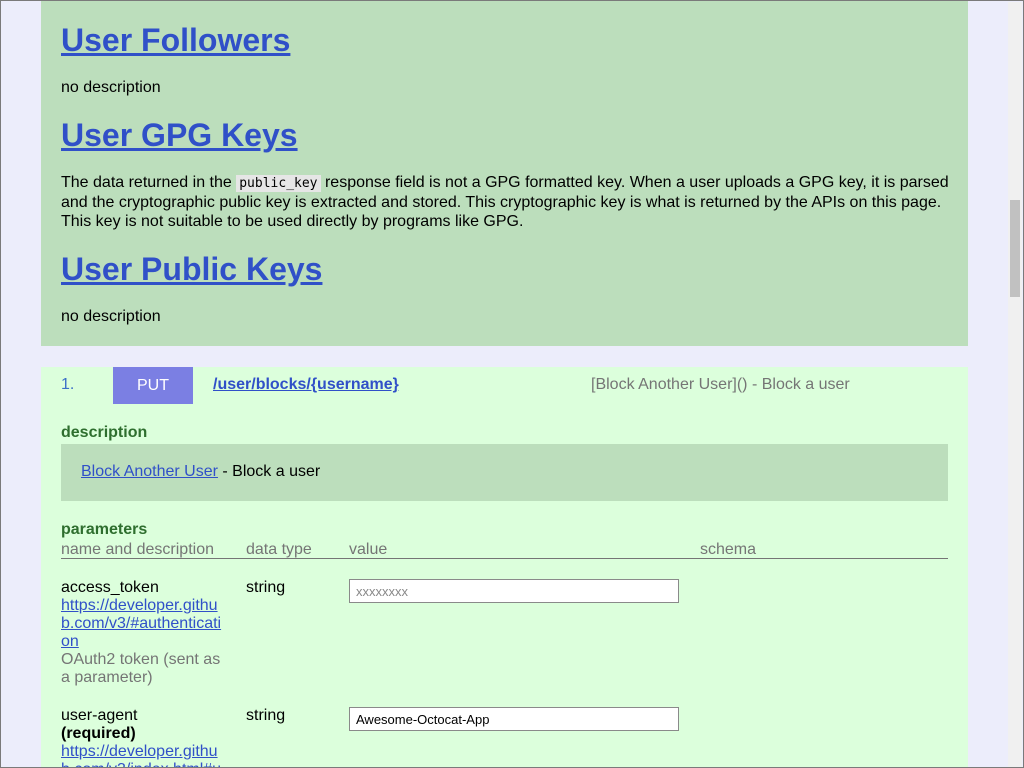 Image resolution: width=1024 pixels, height=768 pixels. Describe the element at coordinates (514, 719) in the screenshot. I see `user-agent-input` at that location.